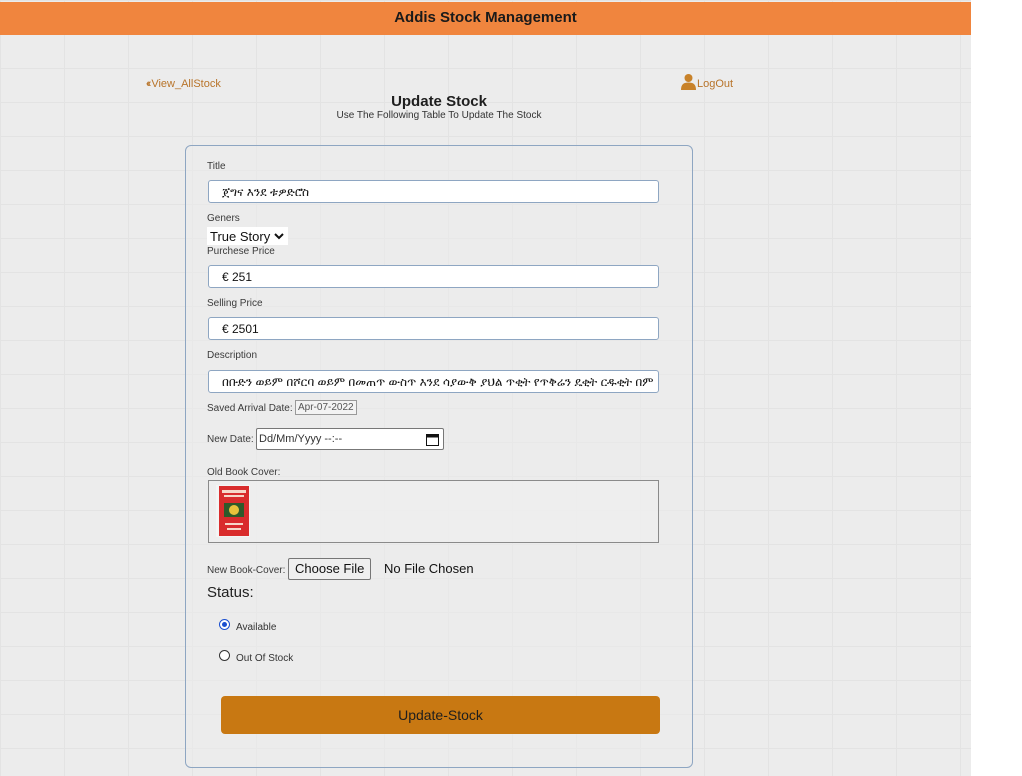 The width and height of the screenshot is (1022, 776). I want to click on logout-label: LogOut, so click(715, 84).